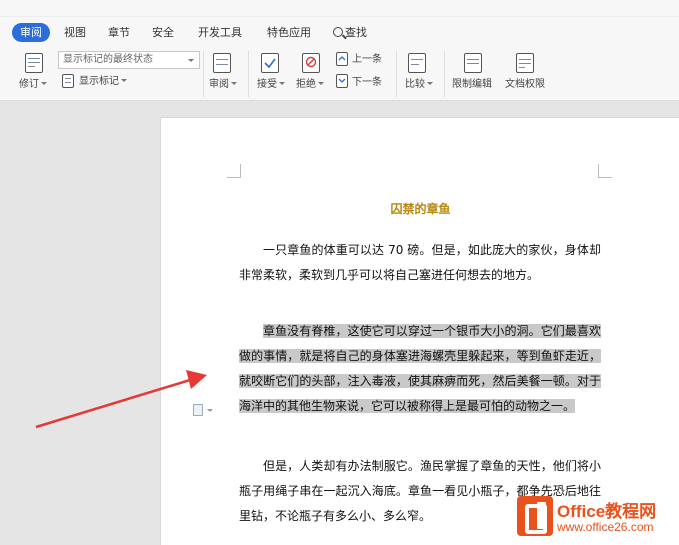 This screenshot has width=679, height=545. I want to click on search-icon, so click(338, 32).